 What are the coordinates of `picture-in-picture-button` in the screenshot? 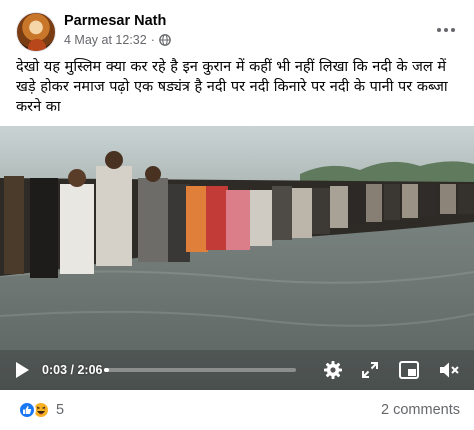 It's located at (409, 370).